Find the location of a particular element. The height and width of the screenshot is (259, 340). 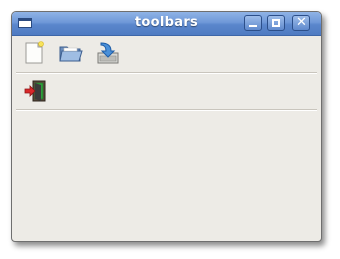

save-icon is located at coordinates (108, 53).